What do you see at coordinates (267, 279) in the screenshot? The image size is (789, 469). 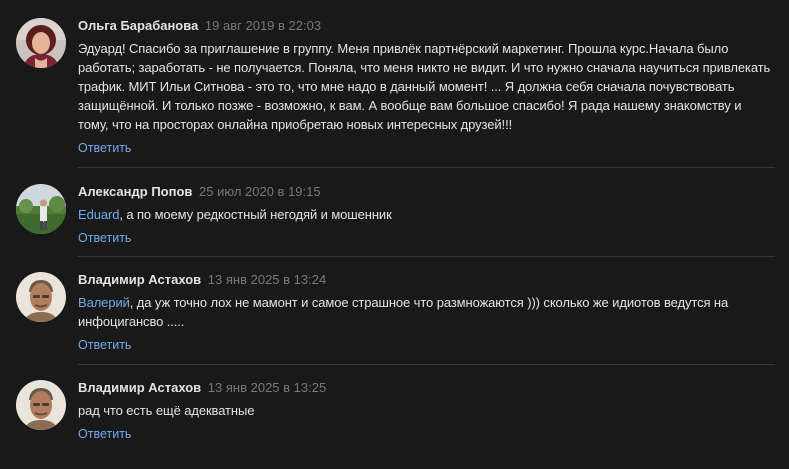 I see `comment-date: 13 янв 2025 в 13:24` at bounding box center [267, 279].